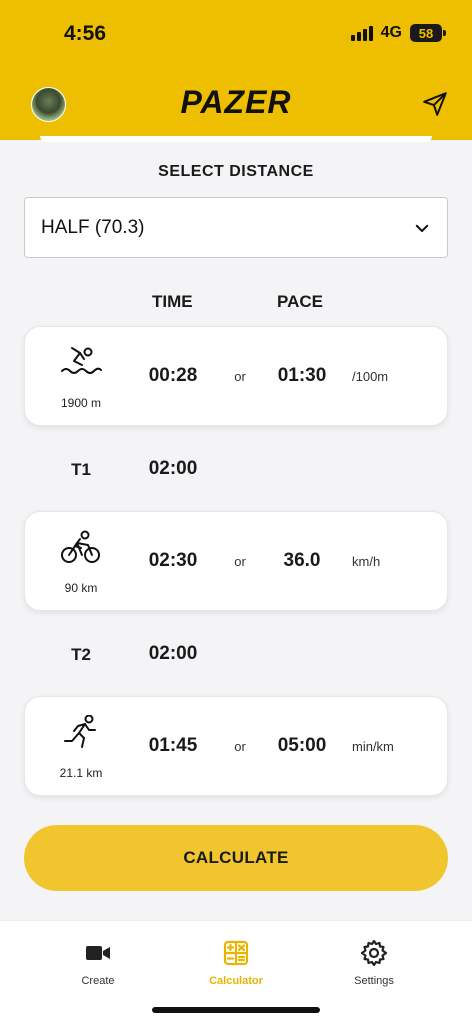  What do you see at coordinates (98, 963) in the screenshot?
I see `tab-create: Create` at bounding box center [98, 963].